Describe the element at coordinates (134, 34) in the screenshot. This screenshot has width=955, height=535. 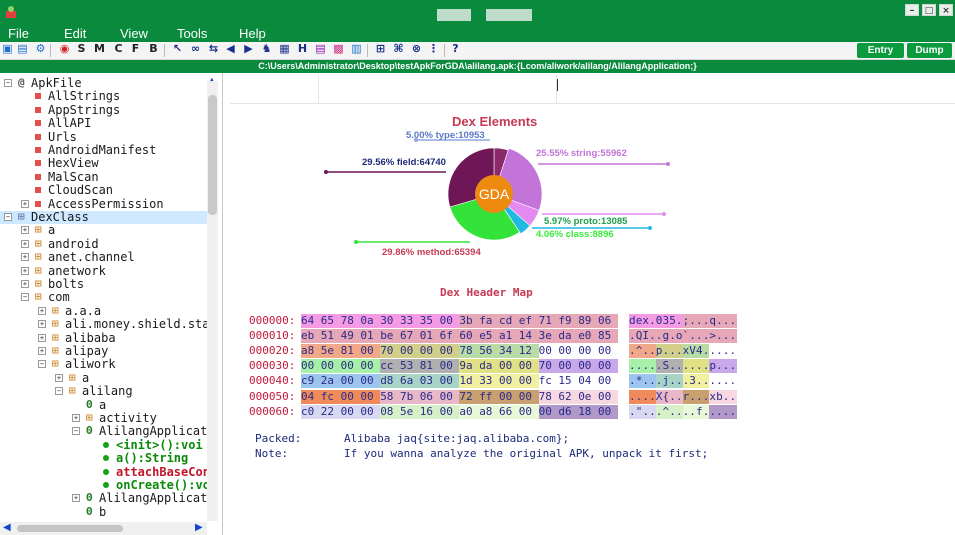
I see `menu-view: View` at that location.